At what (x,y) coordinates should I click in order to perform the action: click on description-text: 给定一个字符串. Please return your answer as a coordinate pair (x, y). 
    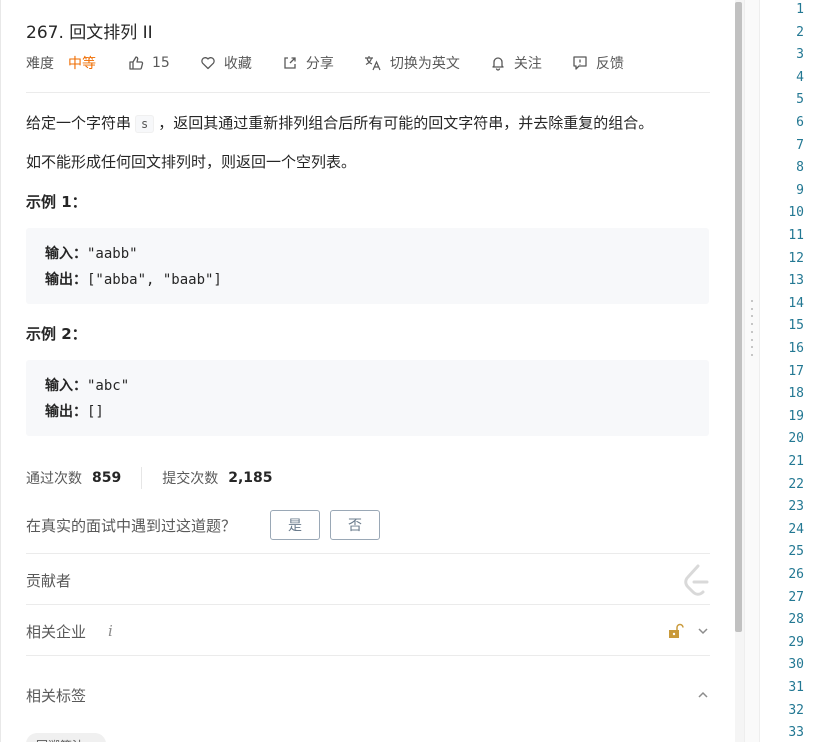
    Looking at the image, I should click on (79, 123).